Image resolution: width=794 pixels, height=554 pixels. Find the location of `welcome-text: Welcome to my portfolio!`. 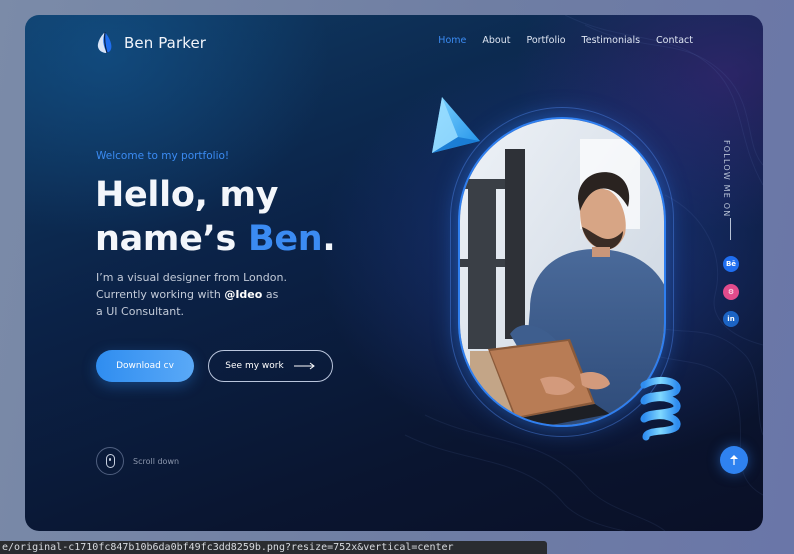

welcome-text: Welcome to my portfolio! is located at coordinates (163, 156).